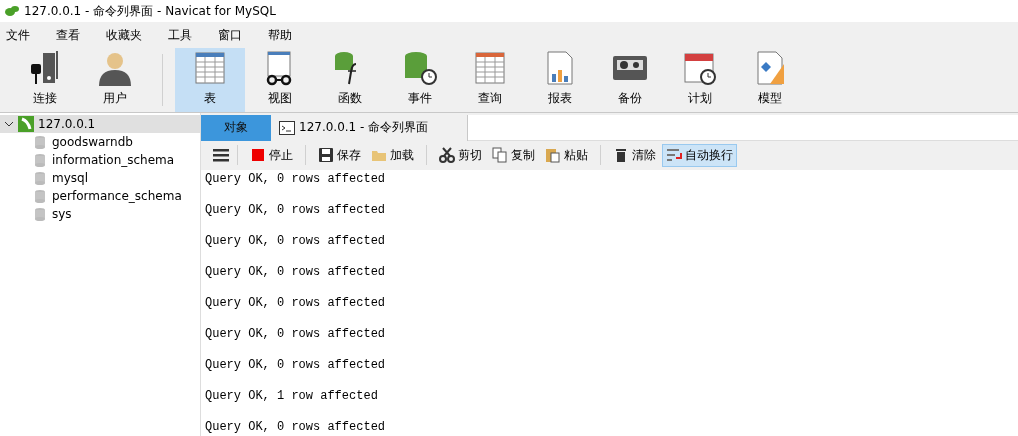  What do you see at coordinates (513, 155) in the screenshot?
I see `toolbar-button: 复制` at bounding box center [513, 155].